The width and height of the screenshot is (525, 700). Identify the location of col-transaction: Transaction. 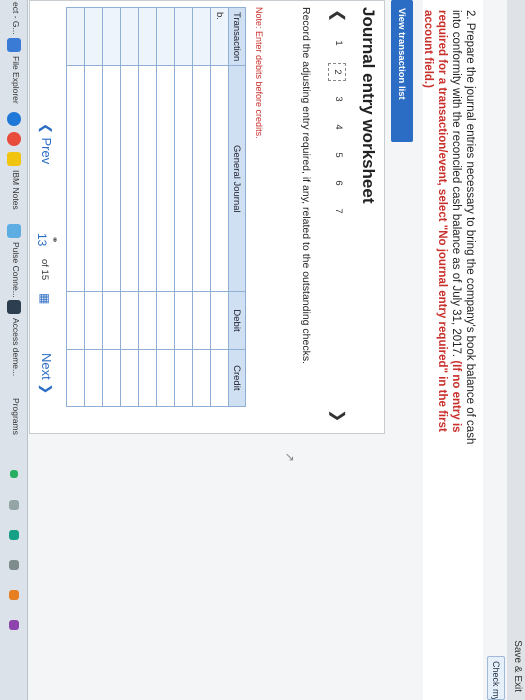
(237, 36).